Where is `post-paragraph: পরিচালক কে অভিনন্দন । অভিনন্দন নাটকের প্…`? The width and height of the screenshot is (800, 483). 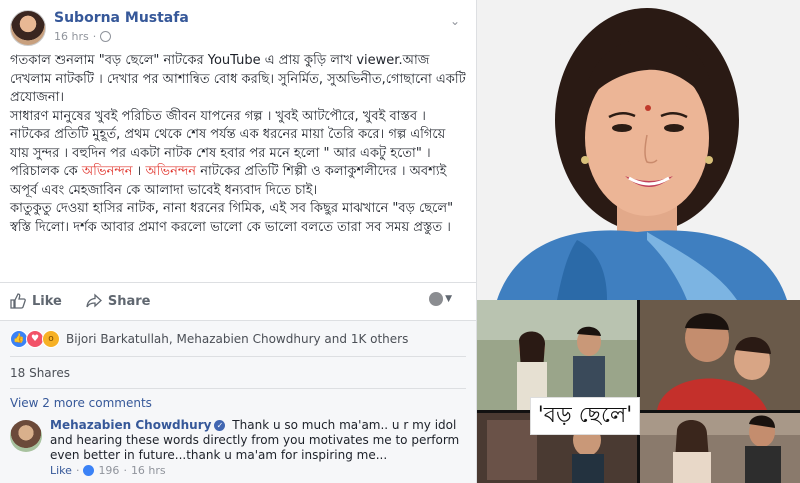 post-paragraph: পরিচালক কে অভিনন্দন । অভিনন্দন নাটকের প্… is located at coordinates (238, 181).